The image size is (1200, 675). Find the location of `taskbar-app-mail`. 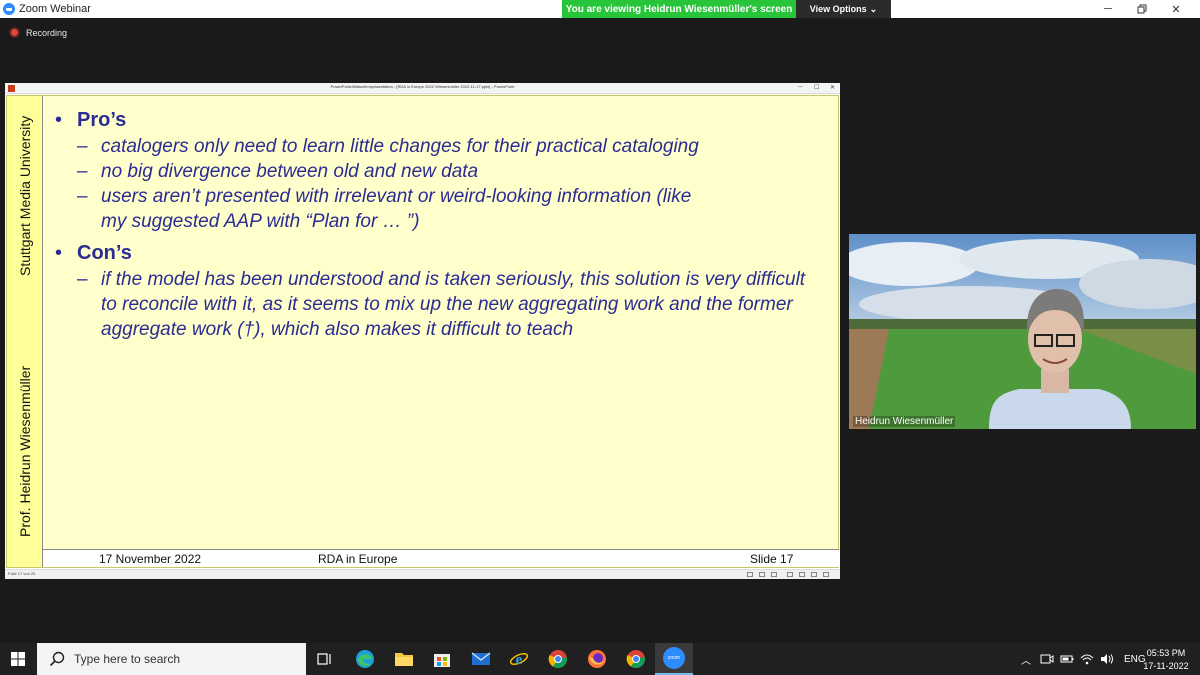

taskbar-app-mail is located at coordinates (481, 659).